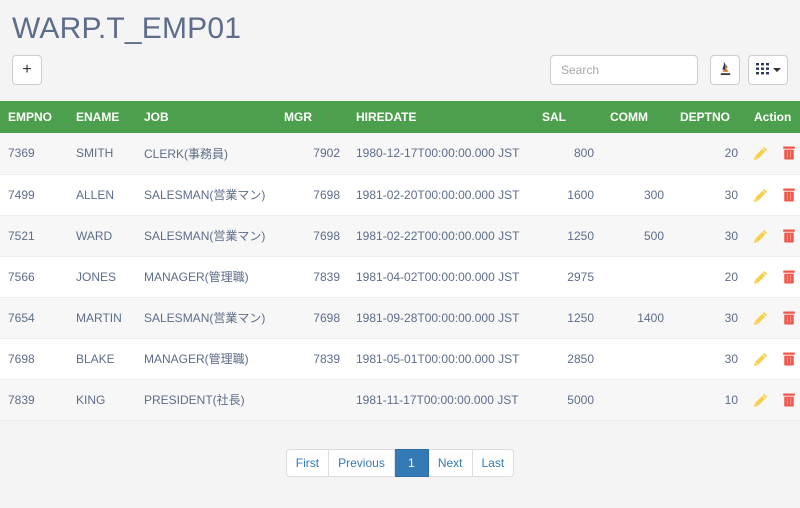  What do you see at coordinates (307, 462) in the screenshot?
I see `pagination-item-first: First` at bounding box center [307, 462].